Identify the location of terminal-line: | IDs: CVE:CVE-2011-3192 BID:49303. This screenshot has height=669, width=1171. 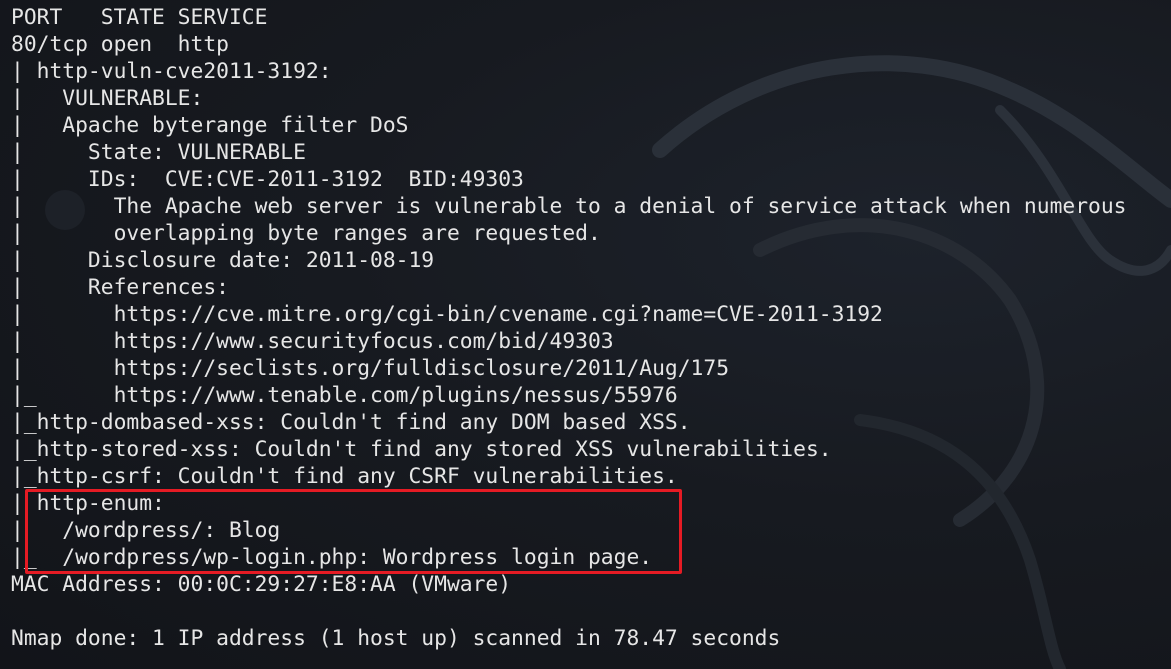
(267, 179).